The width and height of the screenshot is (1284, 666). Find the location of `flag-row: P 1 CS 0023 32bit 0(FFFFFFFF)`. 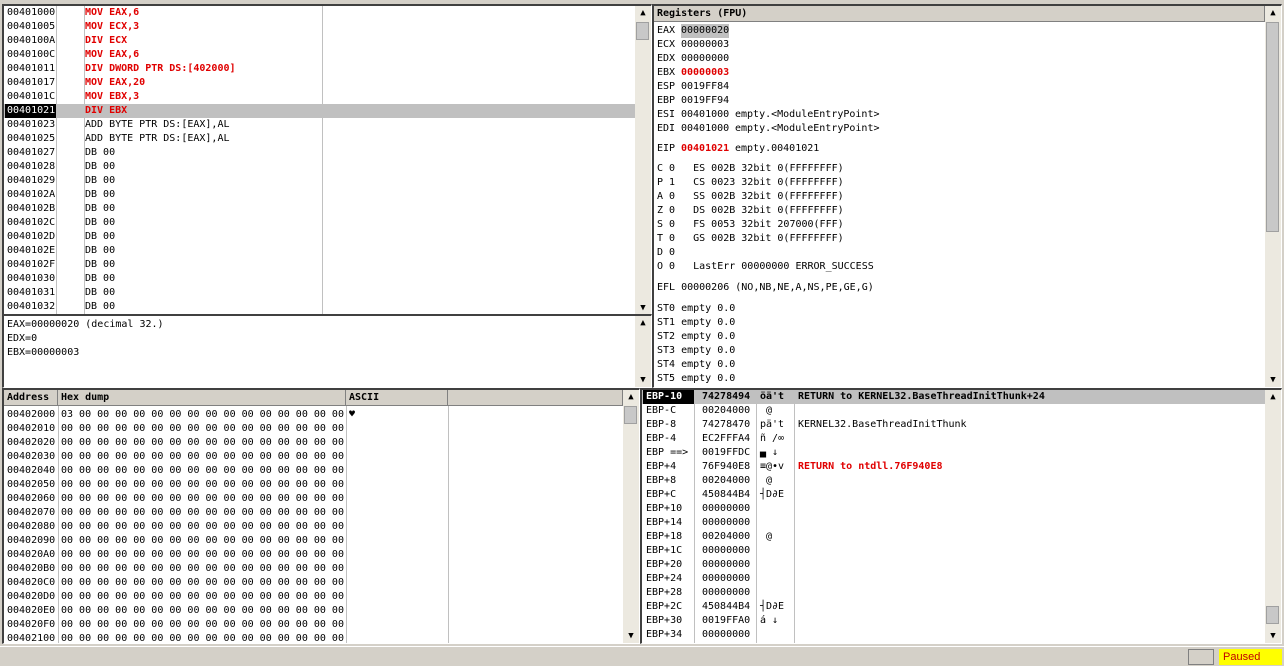

flag-row: P 1 CS 0023 32bit 0(FFFFFFFF) is located at coordinates (961, 183).